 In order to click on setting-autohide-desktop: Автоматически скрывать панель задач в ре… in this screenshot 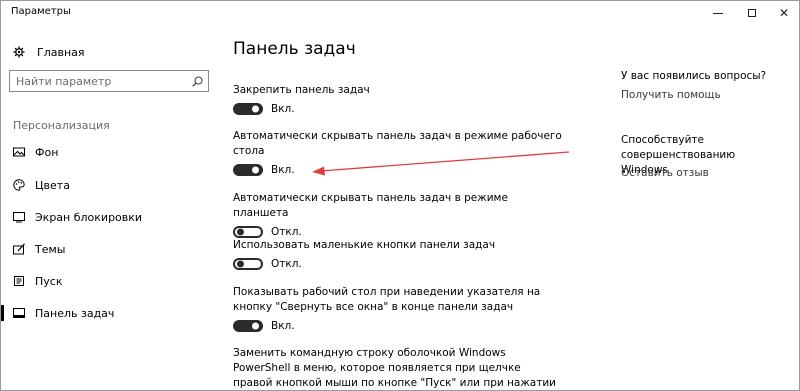, I will do `click(398, 152)`.